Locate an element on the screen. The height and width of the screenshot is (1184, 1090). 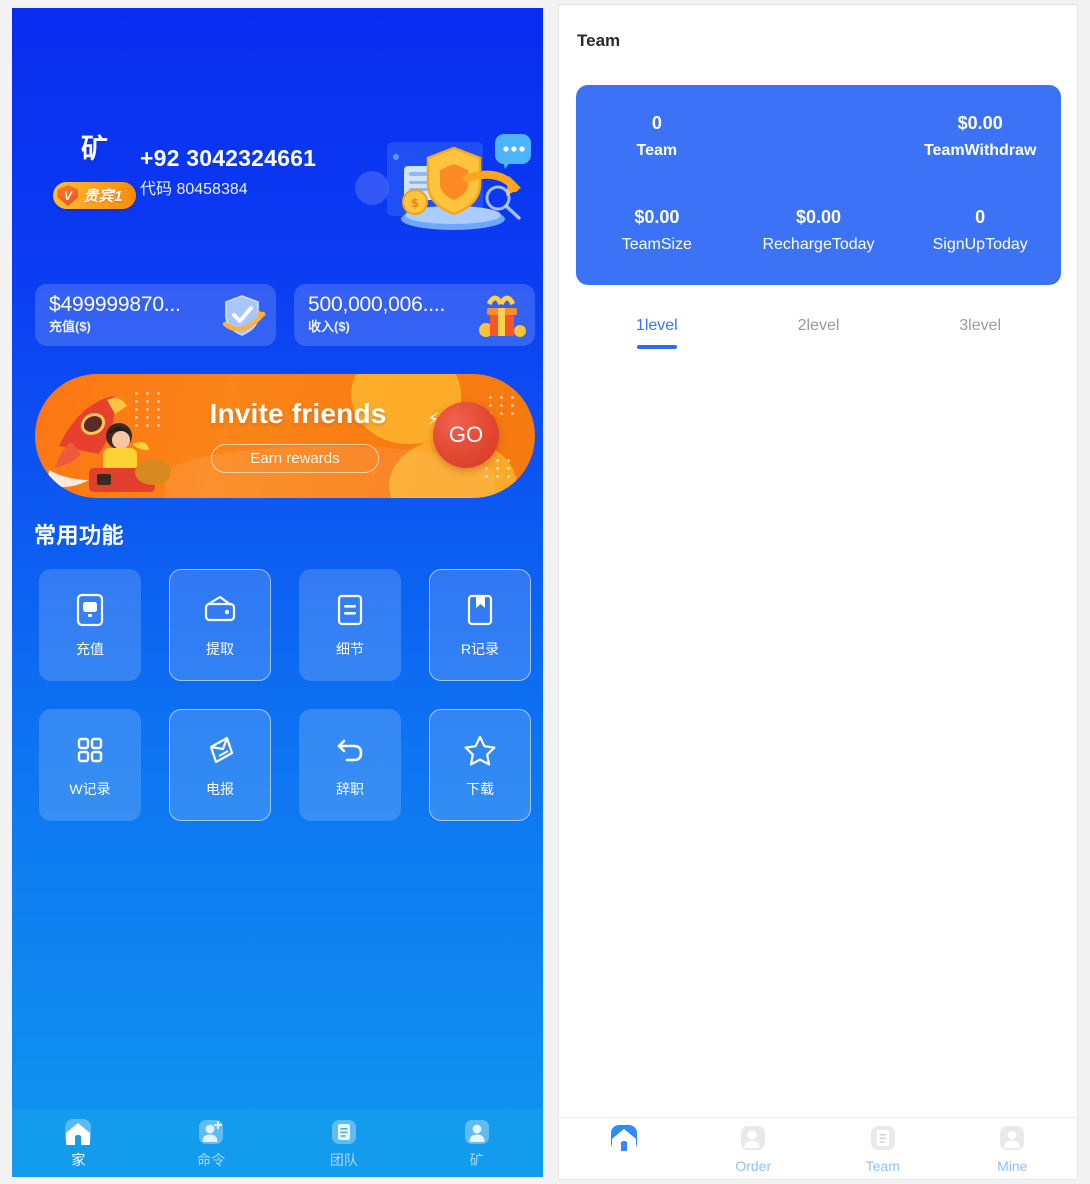
phone-number: +92 3042324661 is located at coordinates (228, 158).